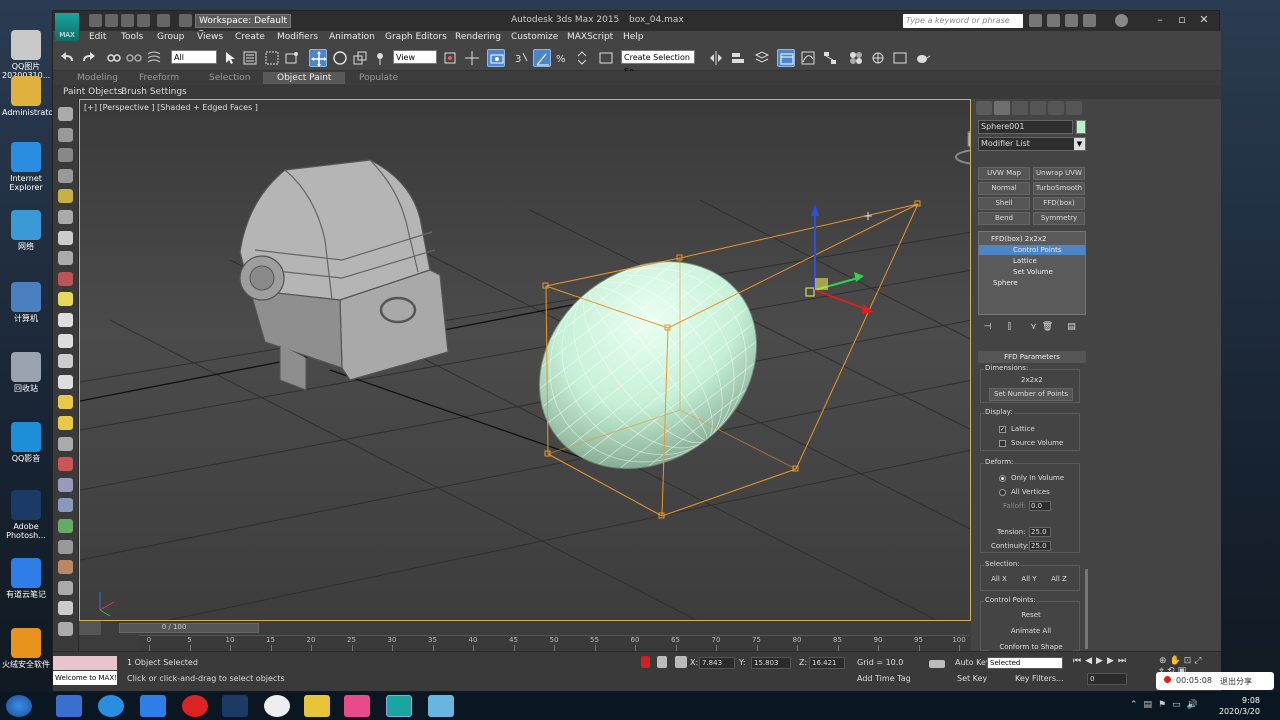  I want to click on all-x-button: All X, so click(999, 580).